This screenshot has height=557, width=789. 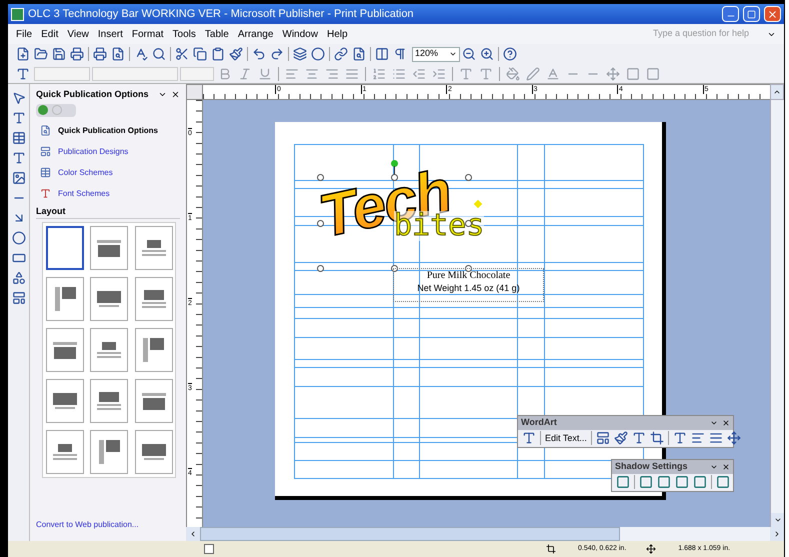 What do you see at coordinates (777, 520) in the screenshot?
I see `scroll-down-button` at bounding box center [777, 520].